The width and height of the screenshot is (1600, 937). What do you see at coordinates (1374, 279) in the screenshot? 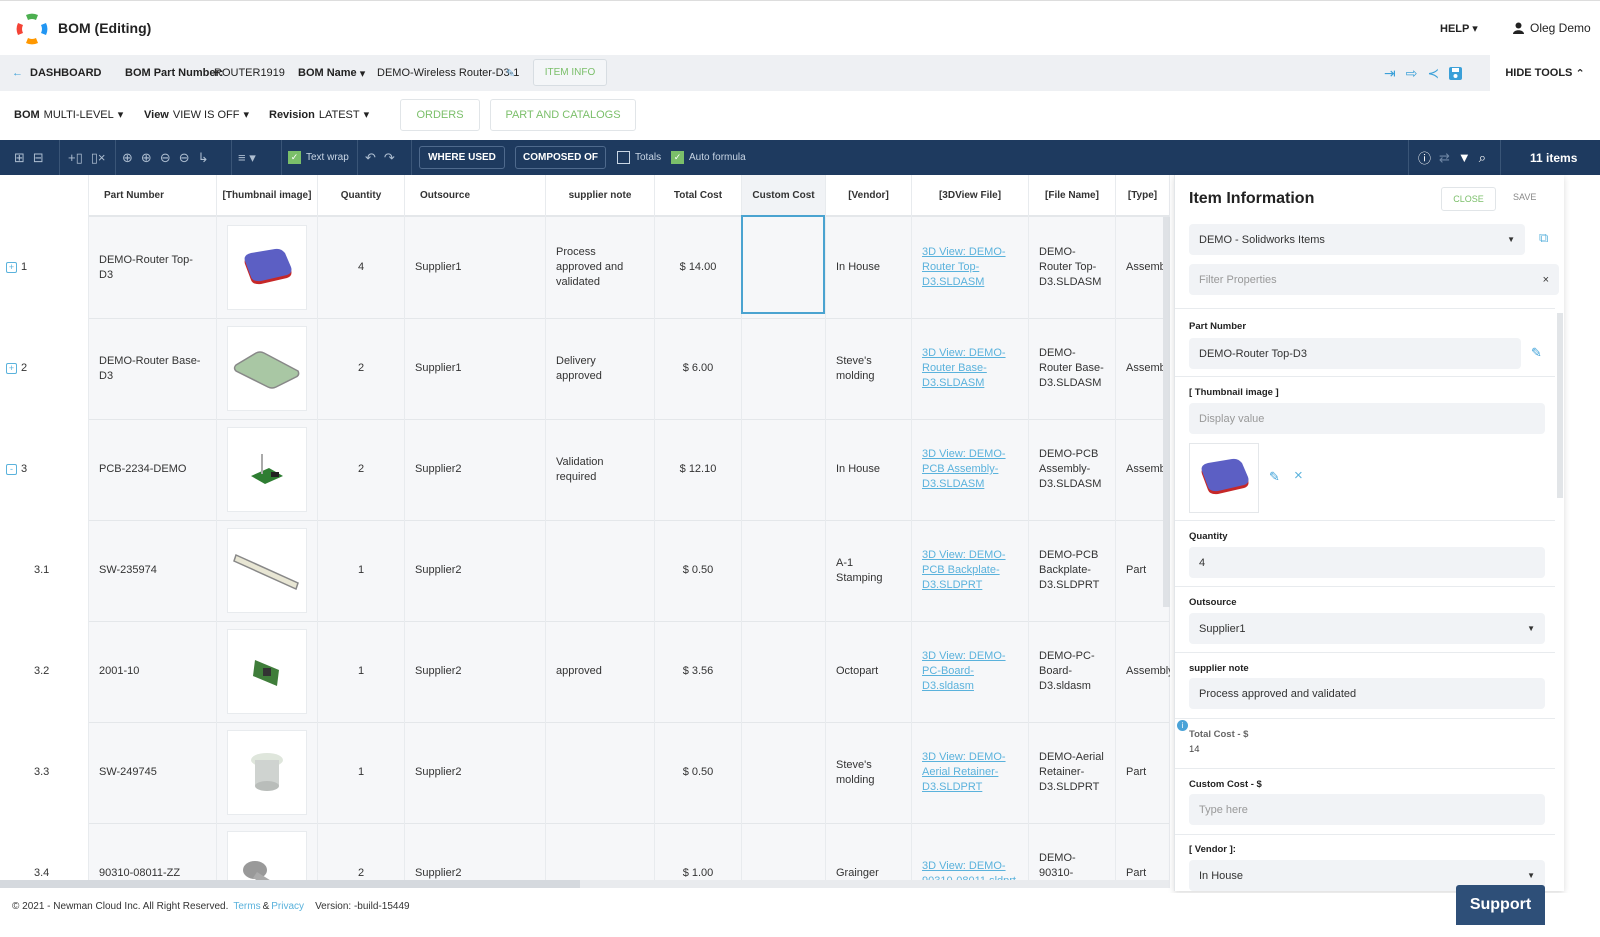
I see `filter-properties-input: Filter Properties ×` at bounding box center [1374, 279].